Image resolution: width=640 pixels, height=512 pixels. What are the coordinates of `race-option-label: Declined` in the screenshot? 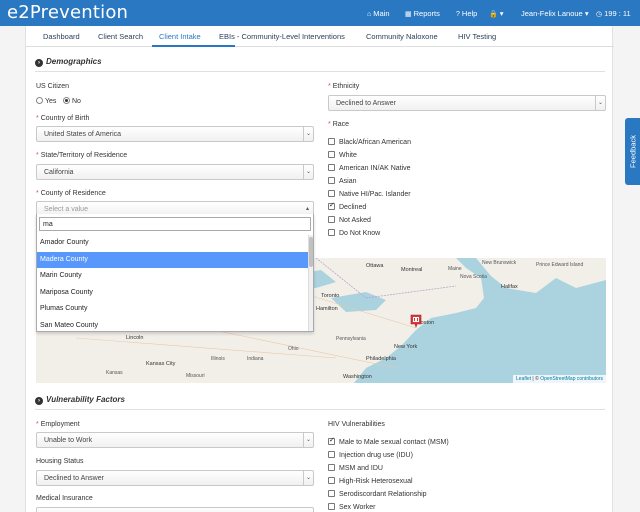 It's located at (353, 207).